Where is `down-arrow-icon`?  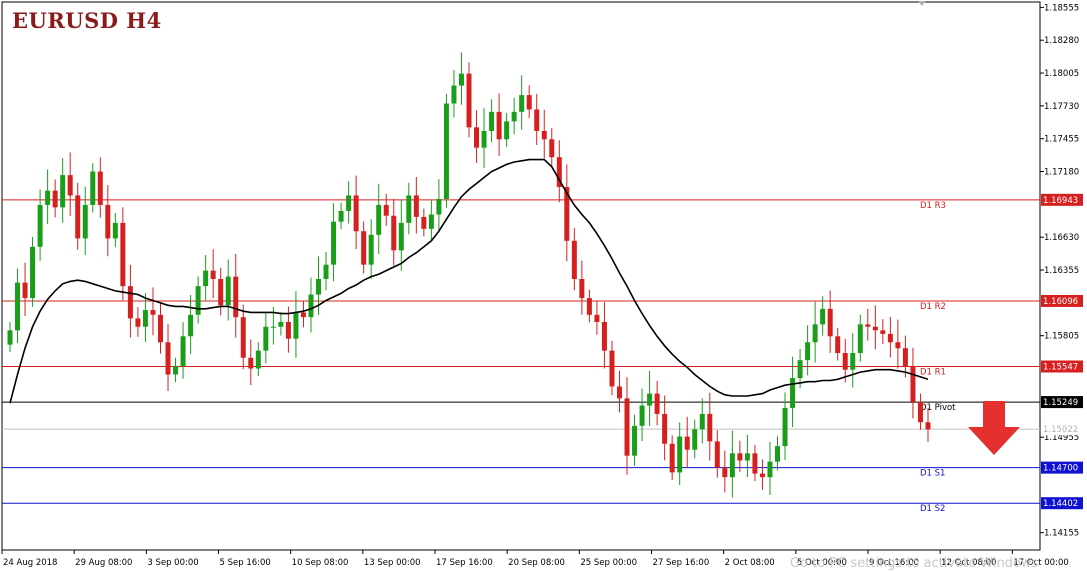
down-arrow-icon is located at coordinates (994, 428).